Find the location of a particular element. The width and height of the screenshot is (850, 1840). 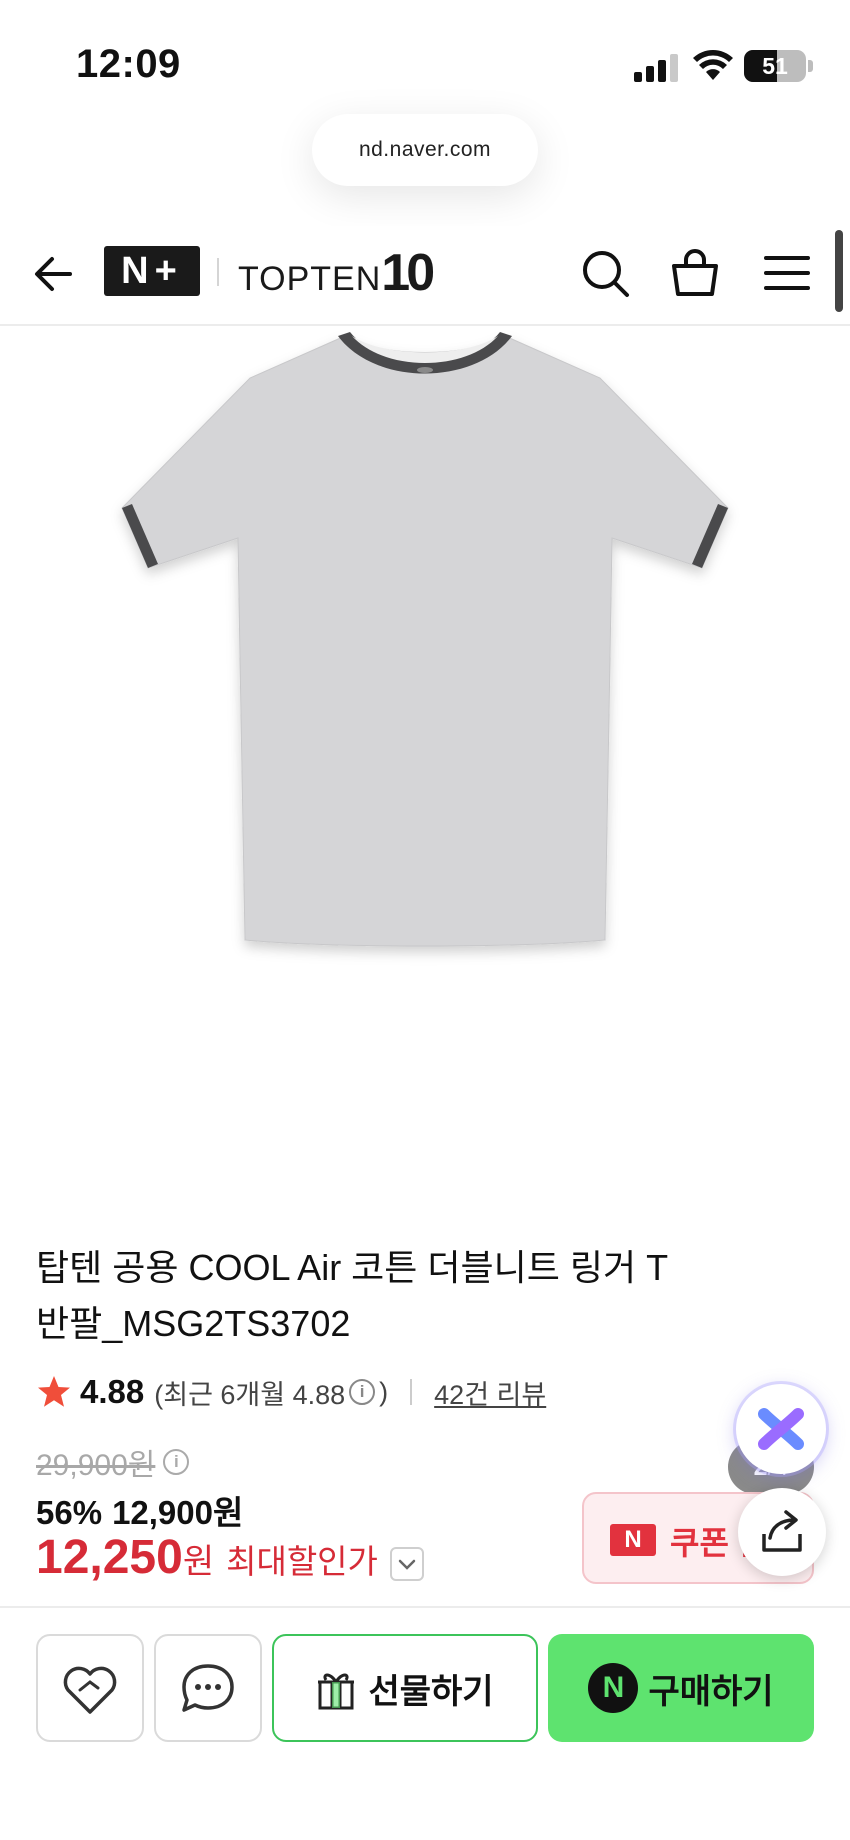

info-icon: i is located at coordinates (362, 1392).